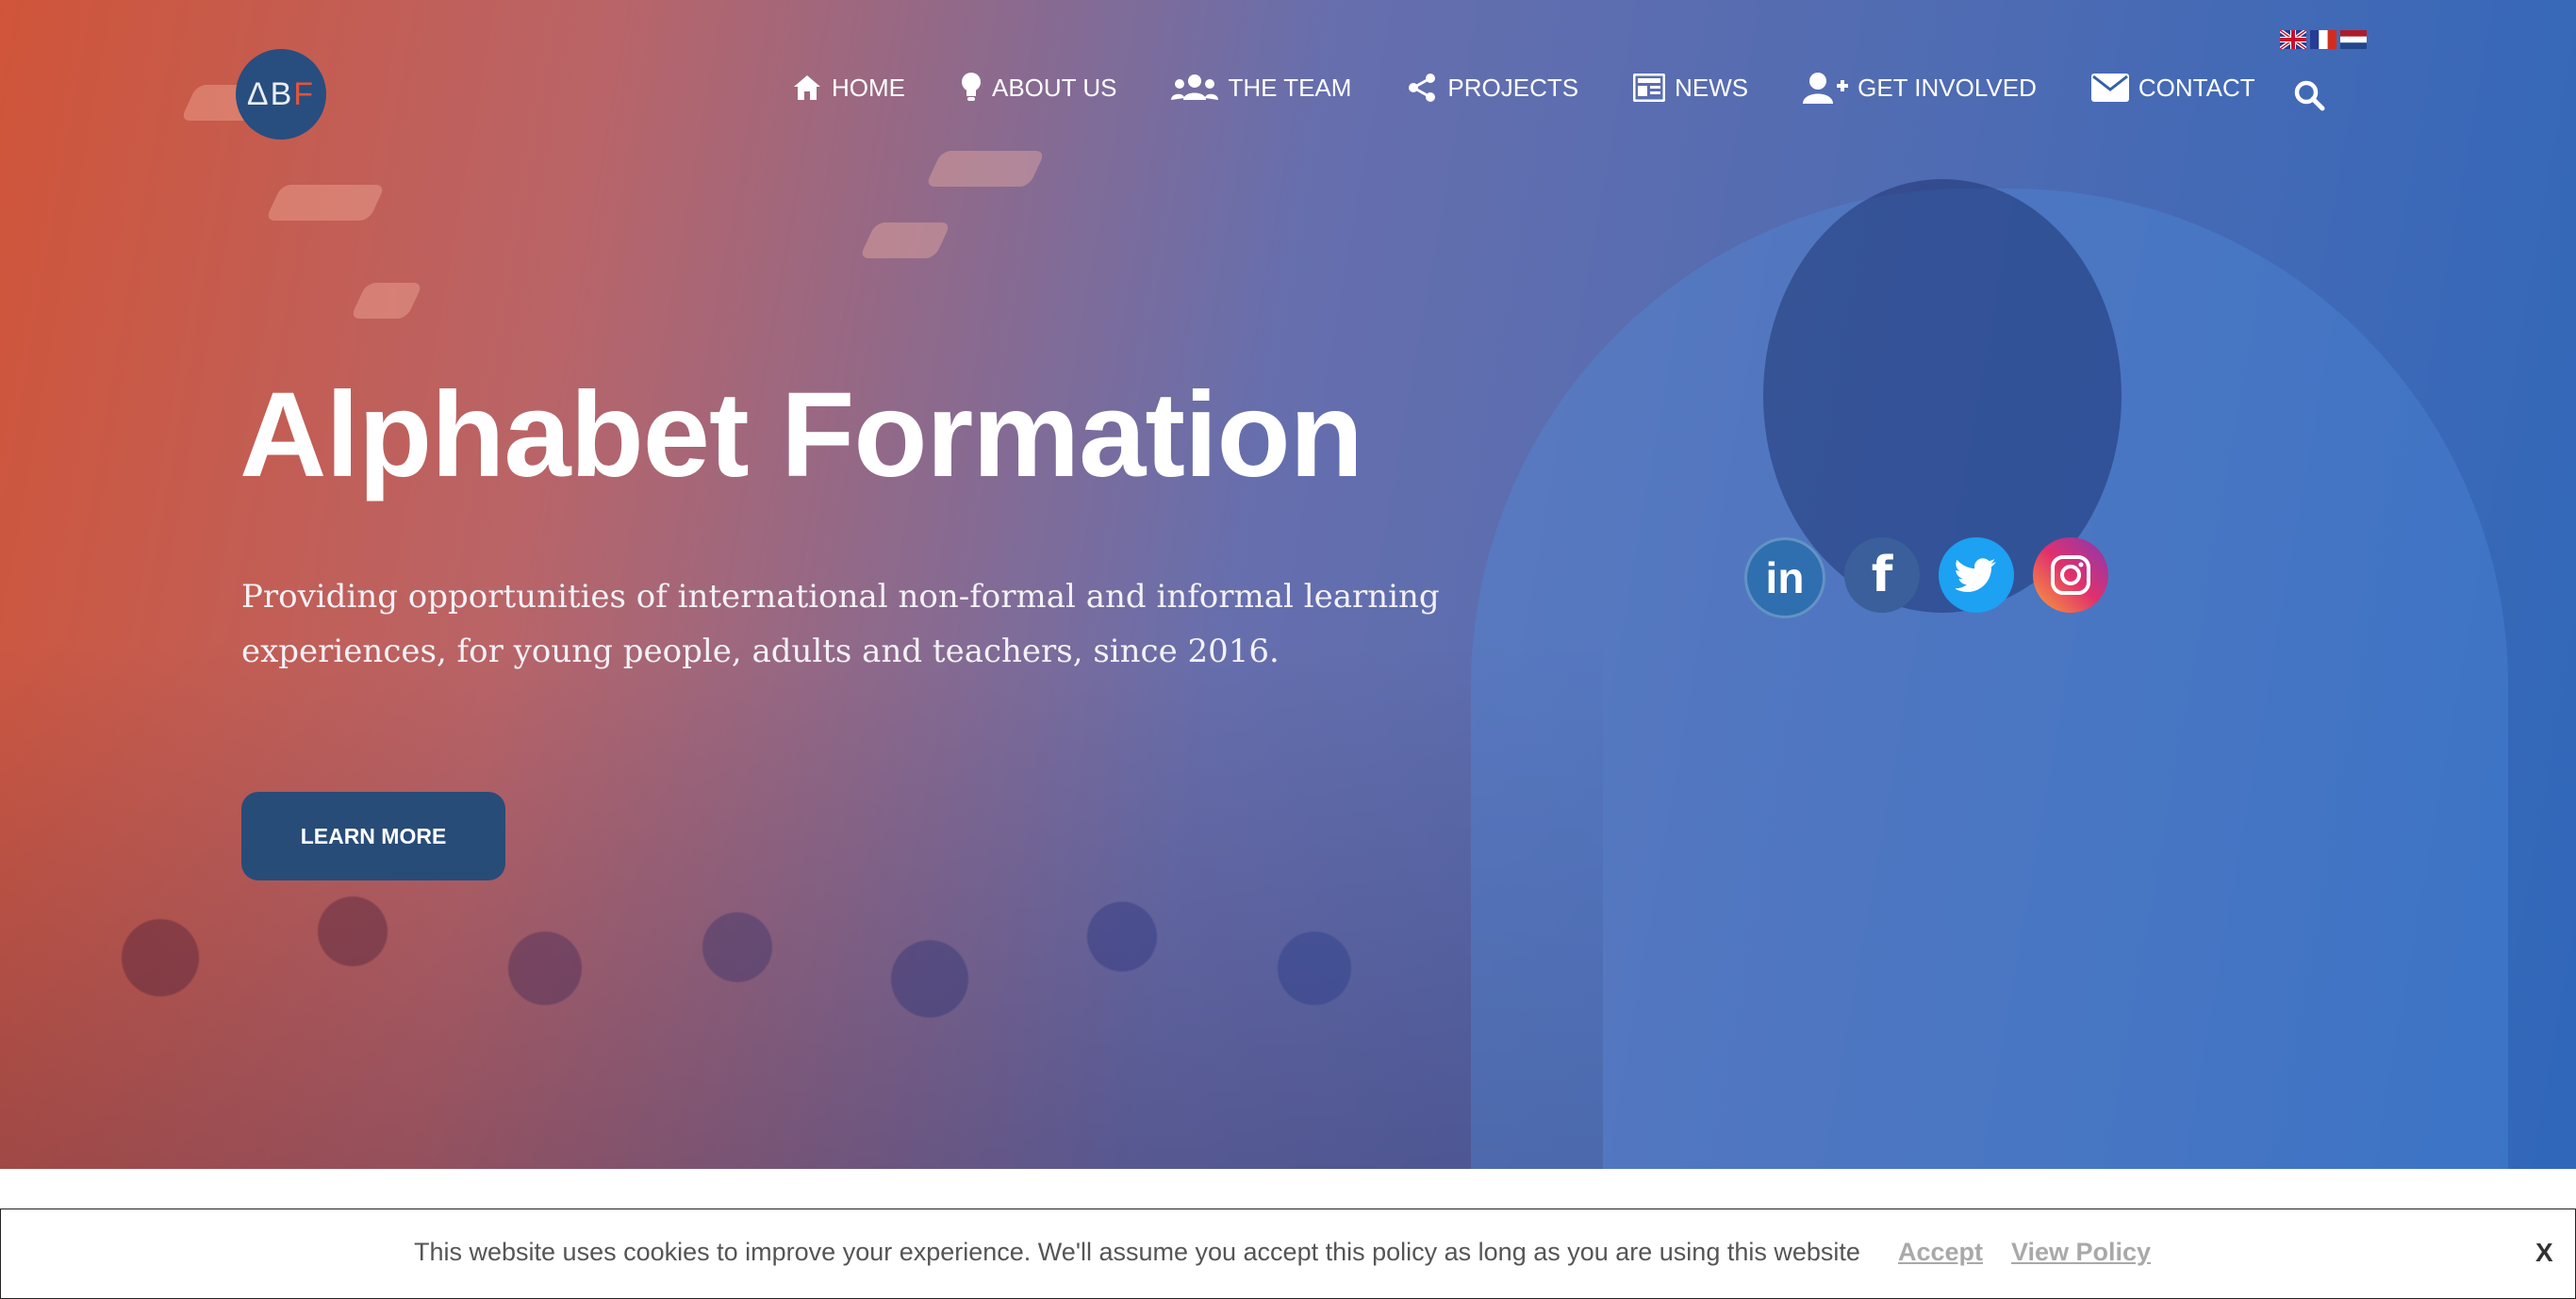 This screenshot has height=1299, width=2576. I want to click on site-logo: ΔB F, so click(281, 94).